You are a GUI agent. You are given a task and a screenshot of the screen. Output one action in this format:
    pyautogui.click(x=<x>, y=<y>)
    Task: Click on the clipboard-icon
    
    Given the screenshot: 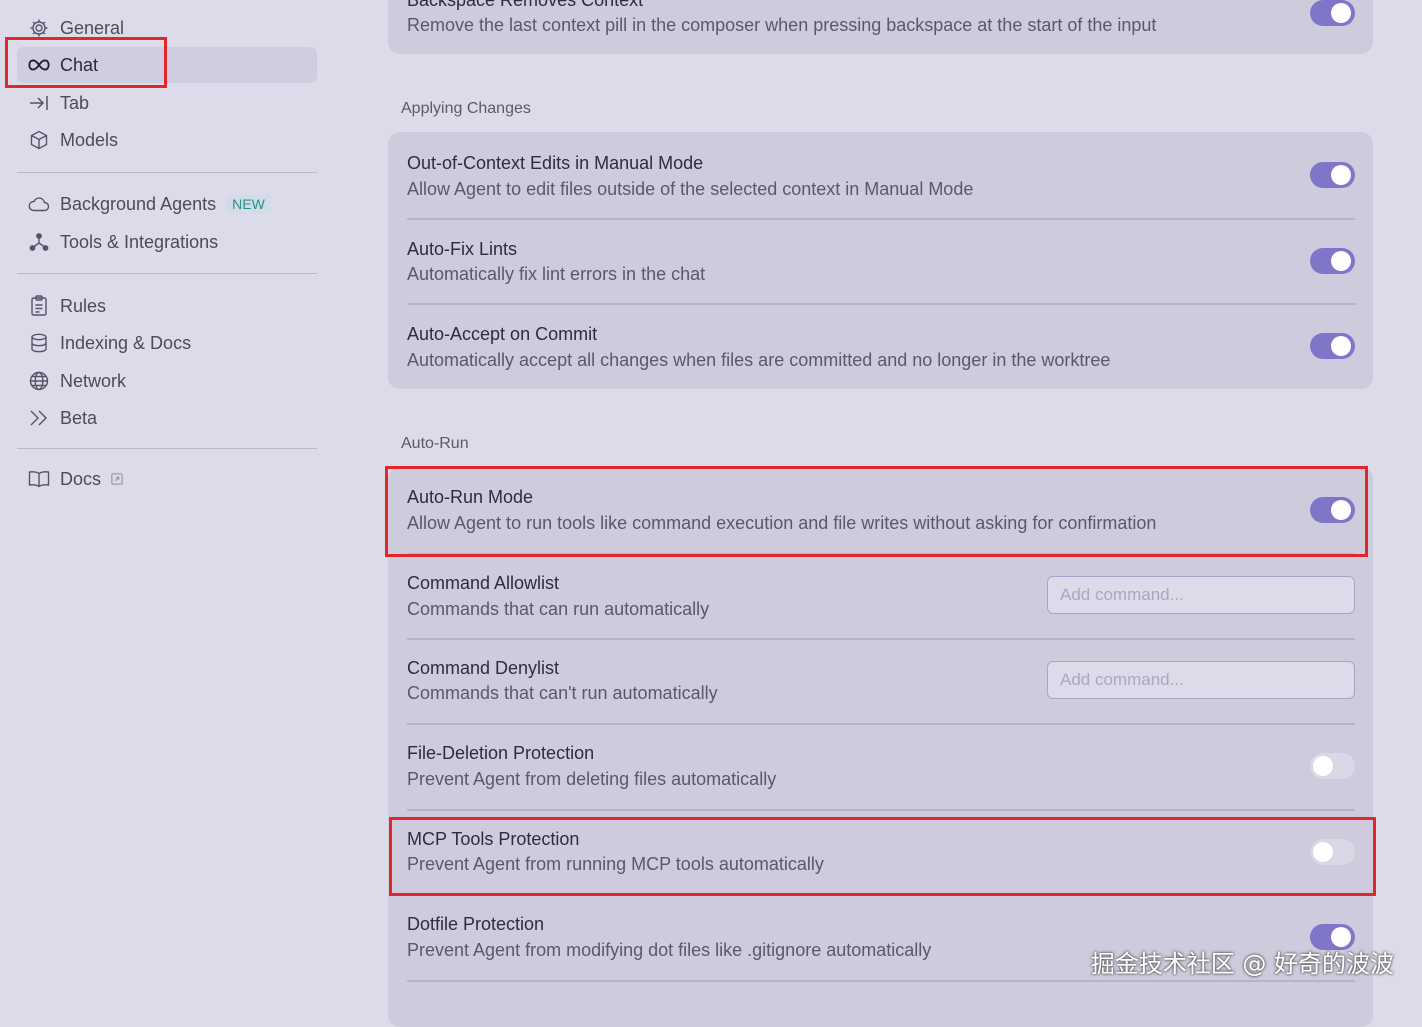 What is the action you would take?
    pyautogui.click(x=39, y=306)
    